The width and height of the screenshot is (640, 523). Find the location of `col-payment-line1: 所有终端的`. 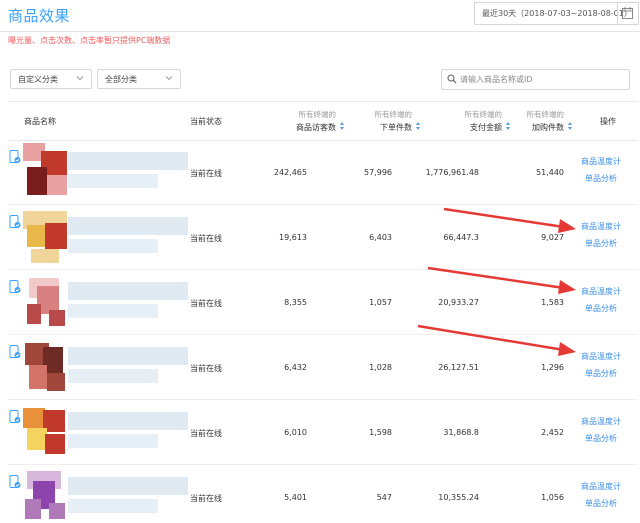

col-payment-line1: 所有终端的 is located at coordinates (483, 114).